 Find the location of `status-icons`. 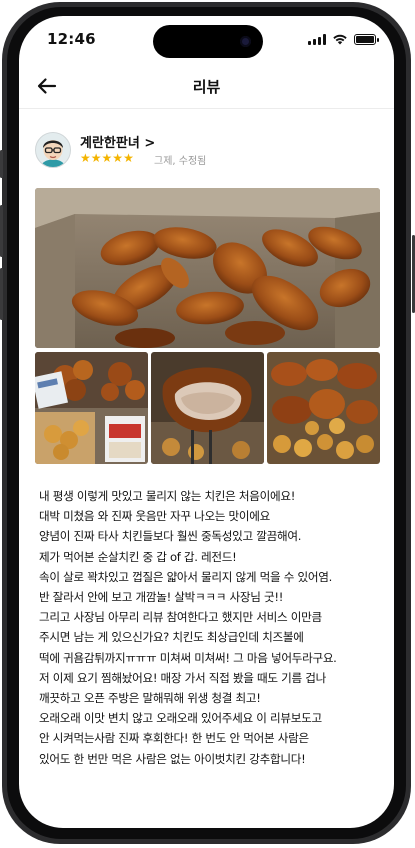

status-icons is located at coordinates (343, 39).